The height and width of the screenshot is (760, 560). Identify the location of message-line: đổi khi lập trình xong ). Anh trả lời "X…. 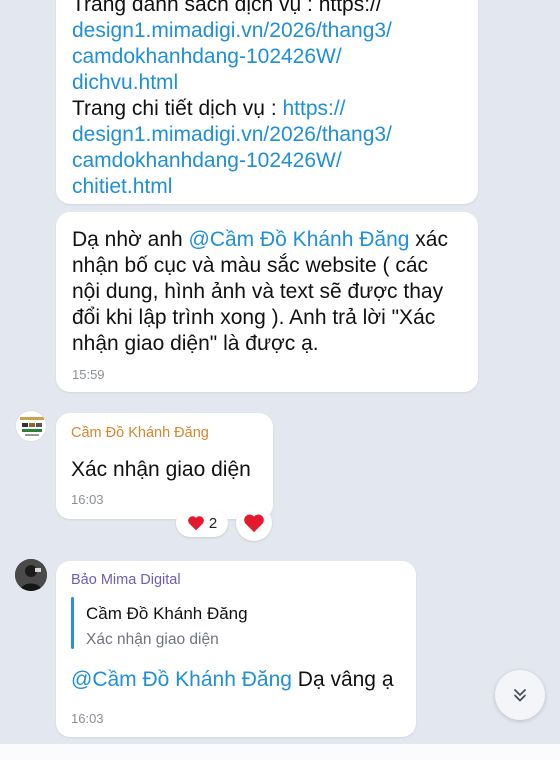
(254, 317).